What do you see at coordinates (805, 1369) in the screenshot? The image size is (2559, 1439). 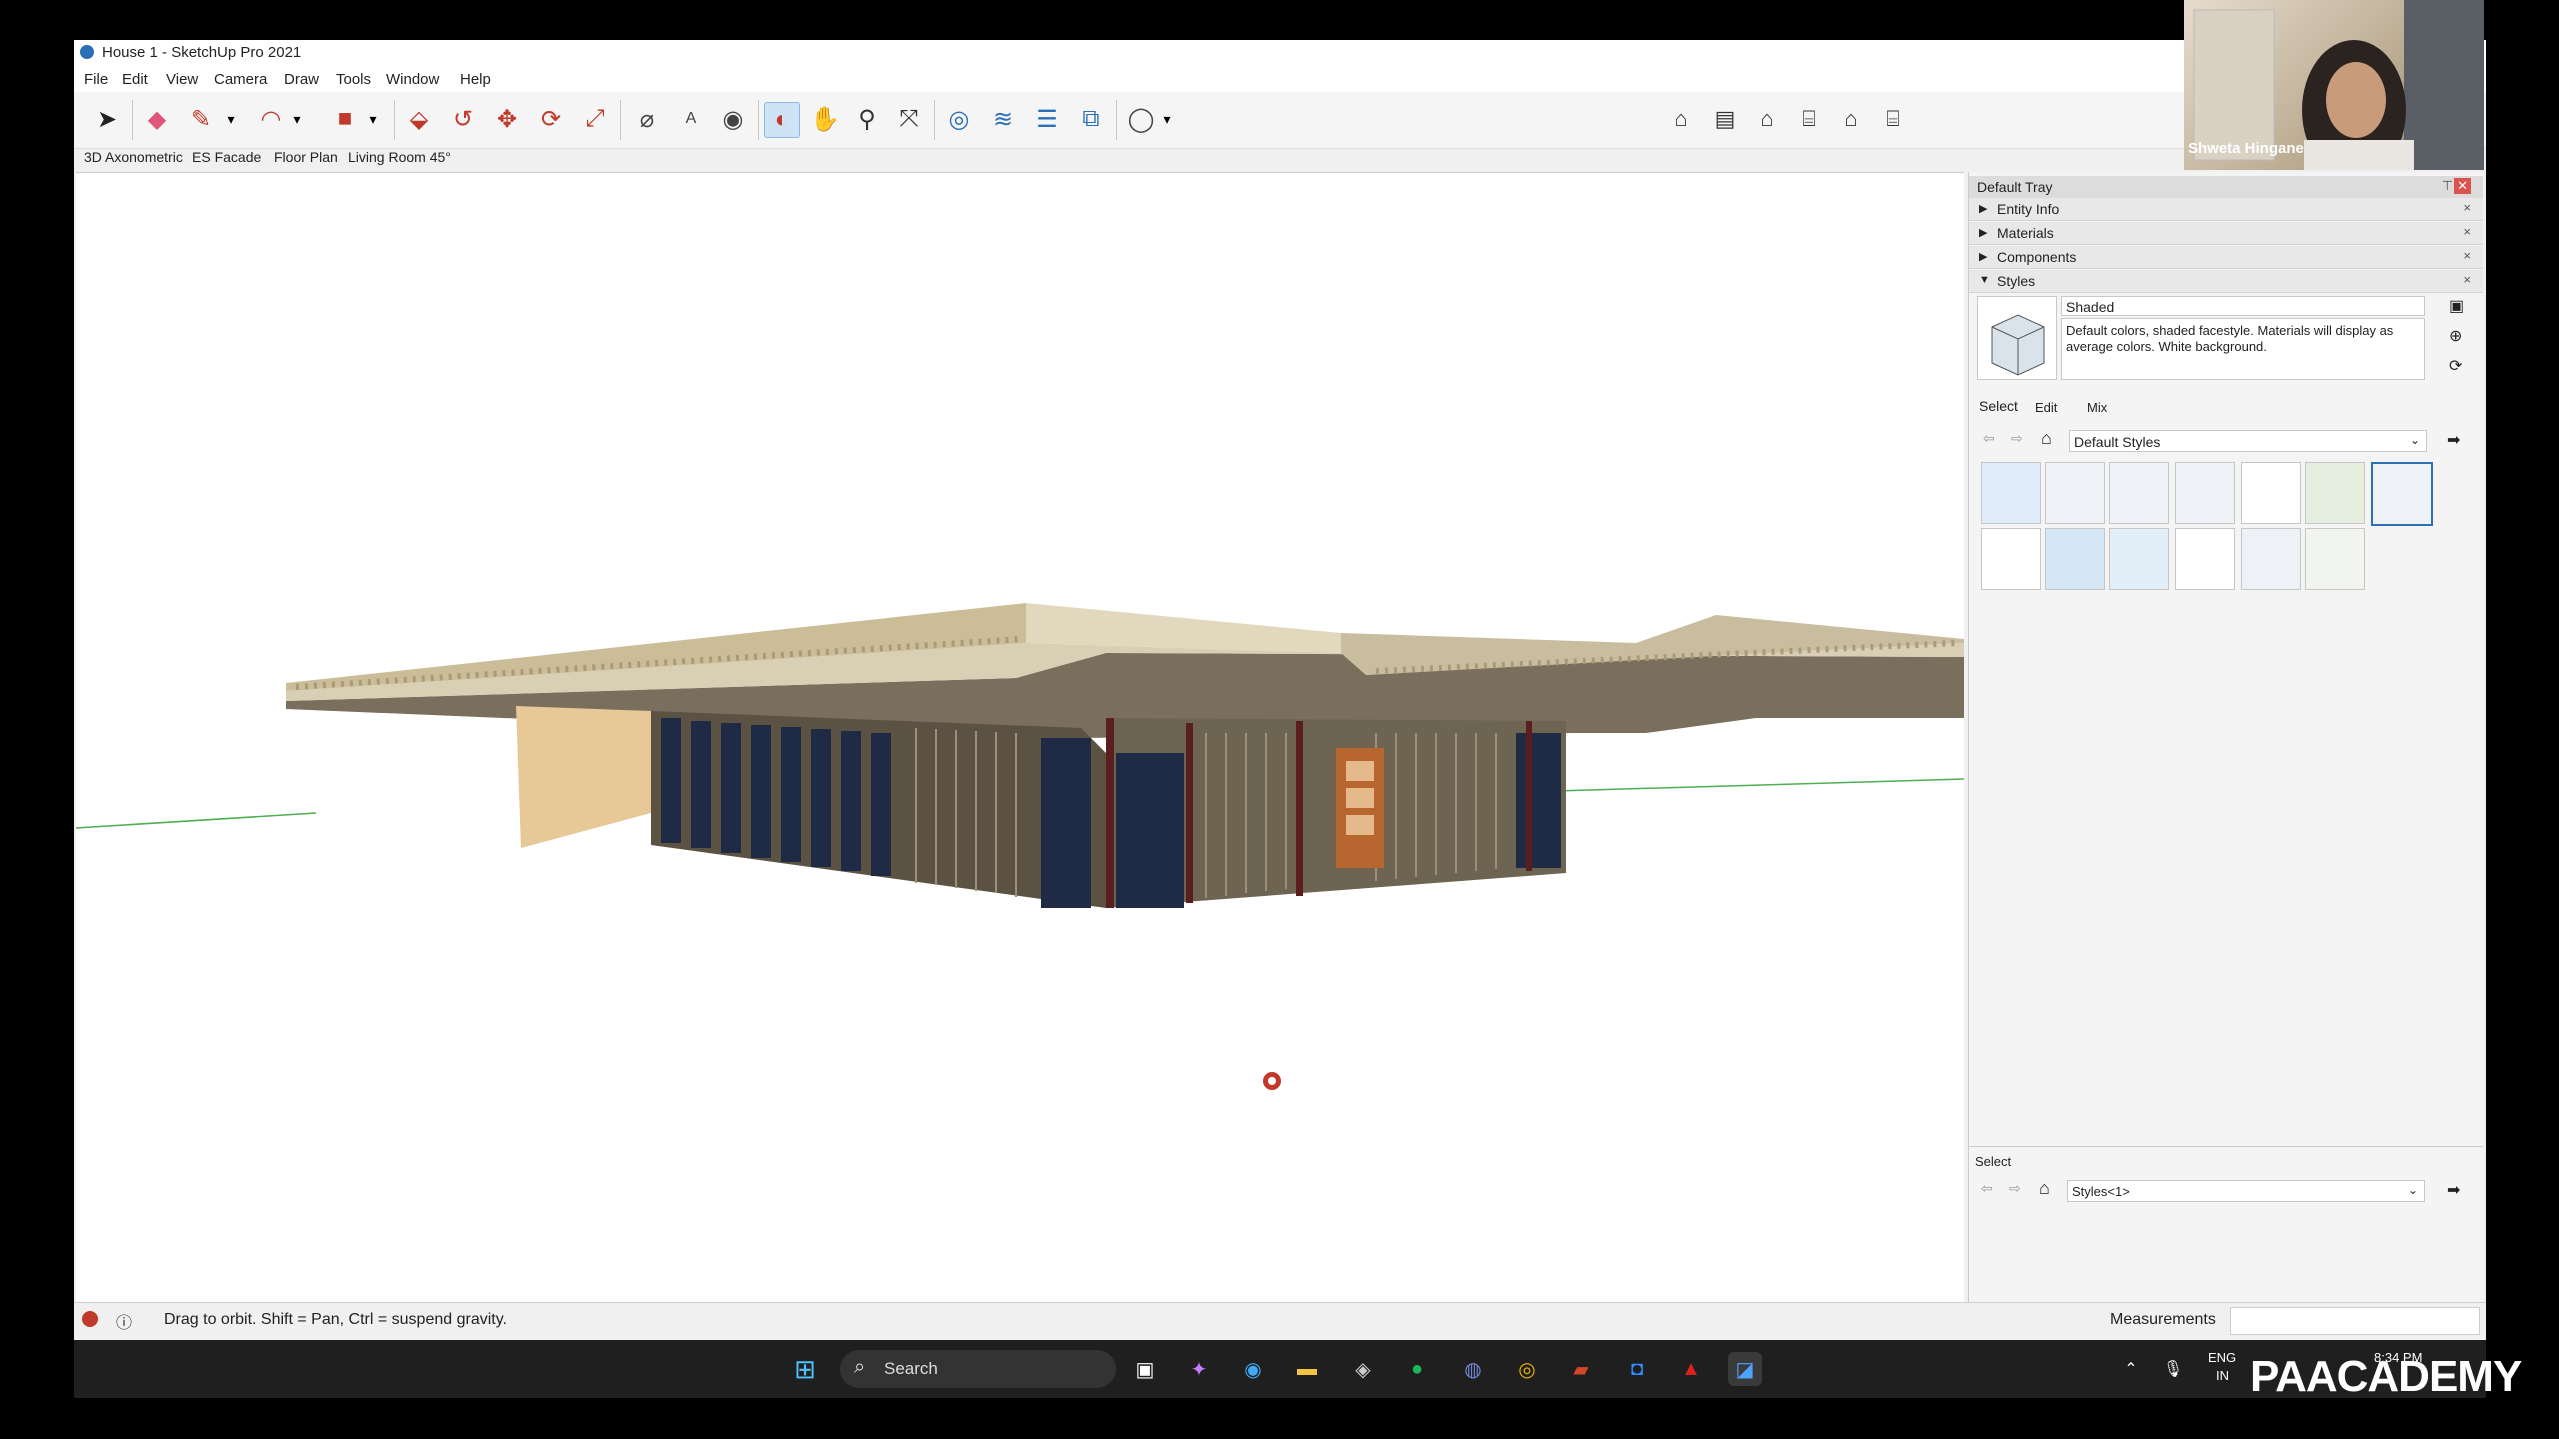 I see `windows-start-icon: ⊞` at bounding box center [805, 1369].